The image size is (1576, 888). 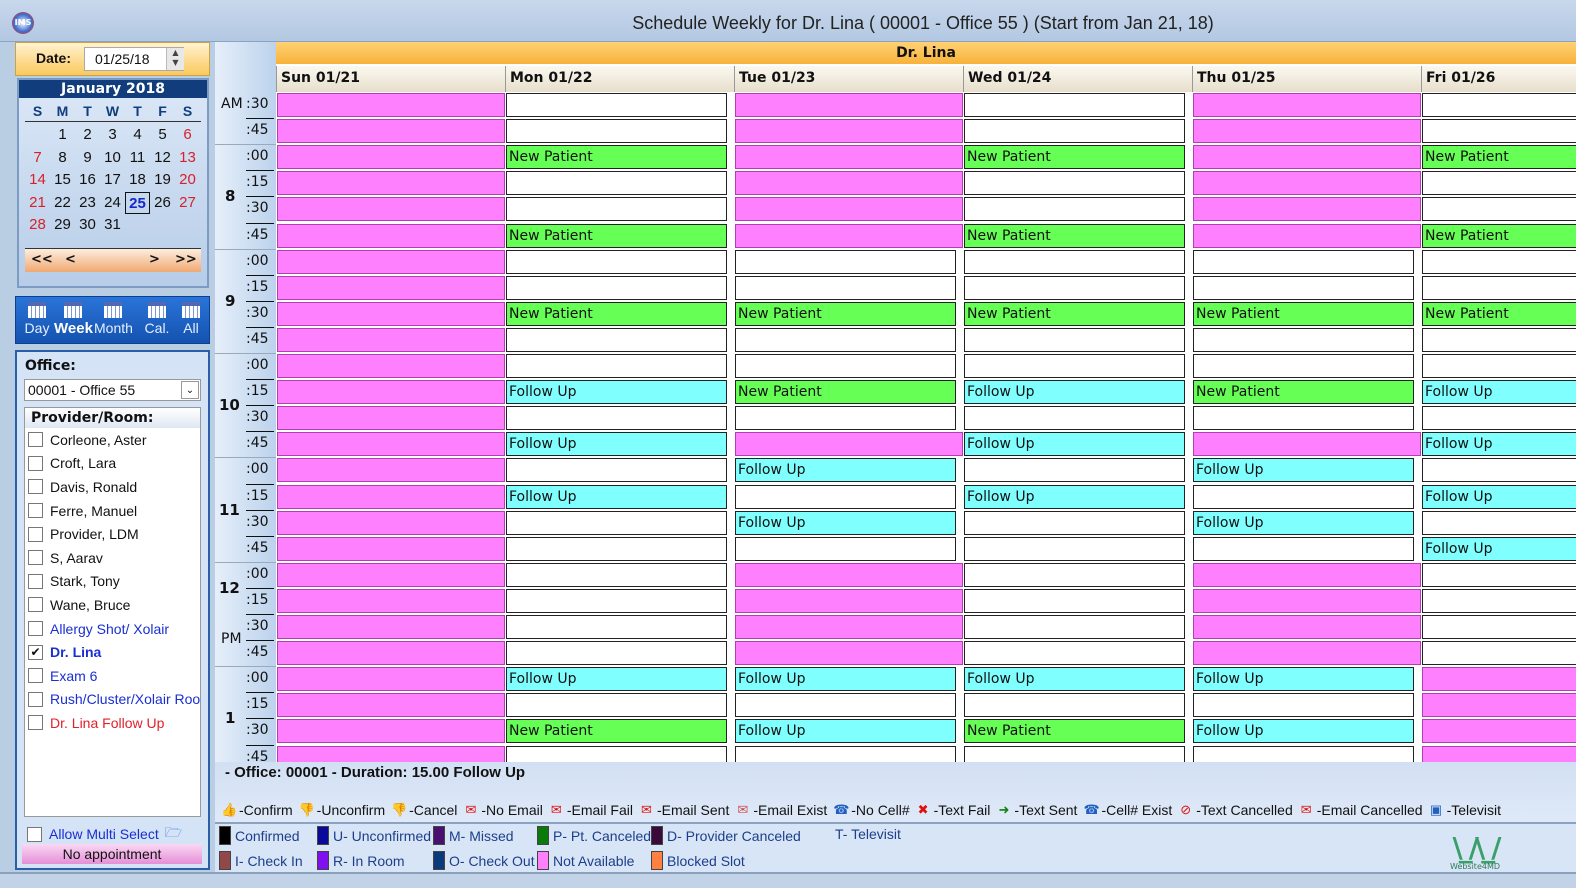 I want to click on calendar-day: 29, so click(x=62, y=225).